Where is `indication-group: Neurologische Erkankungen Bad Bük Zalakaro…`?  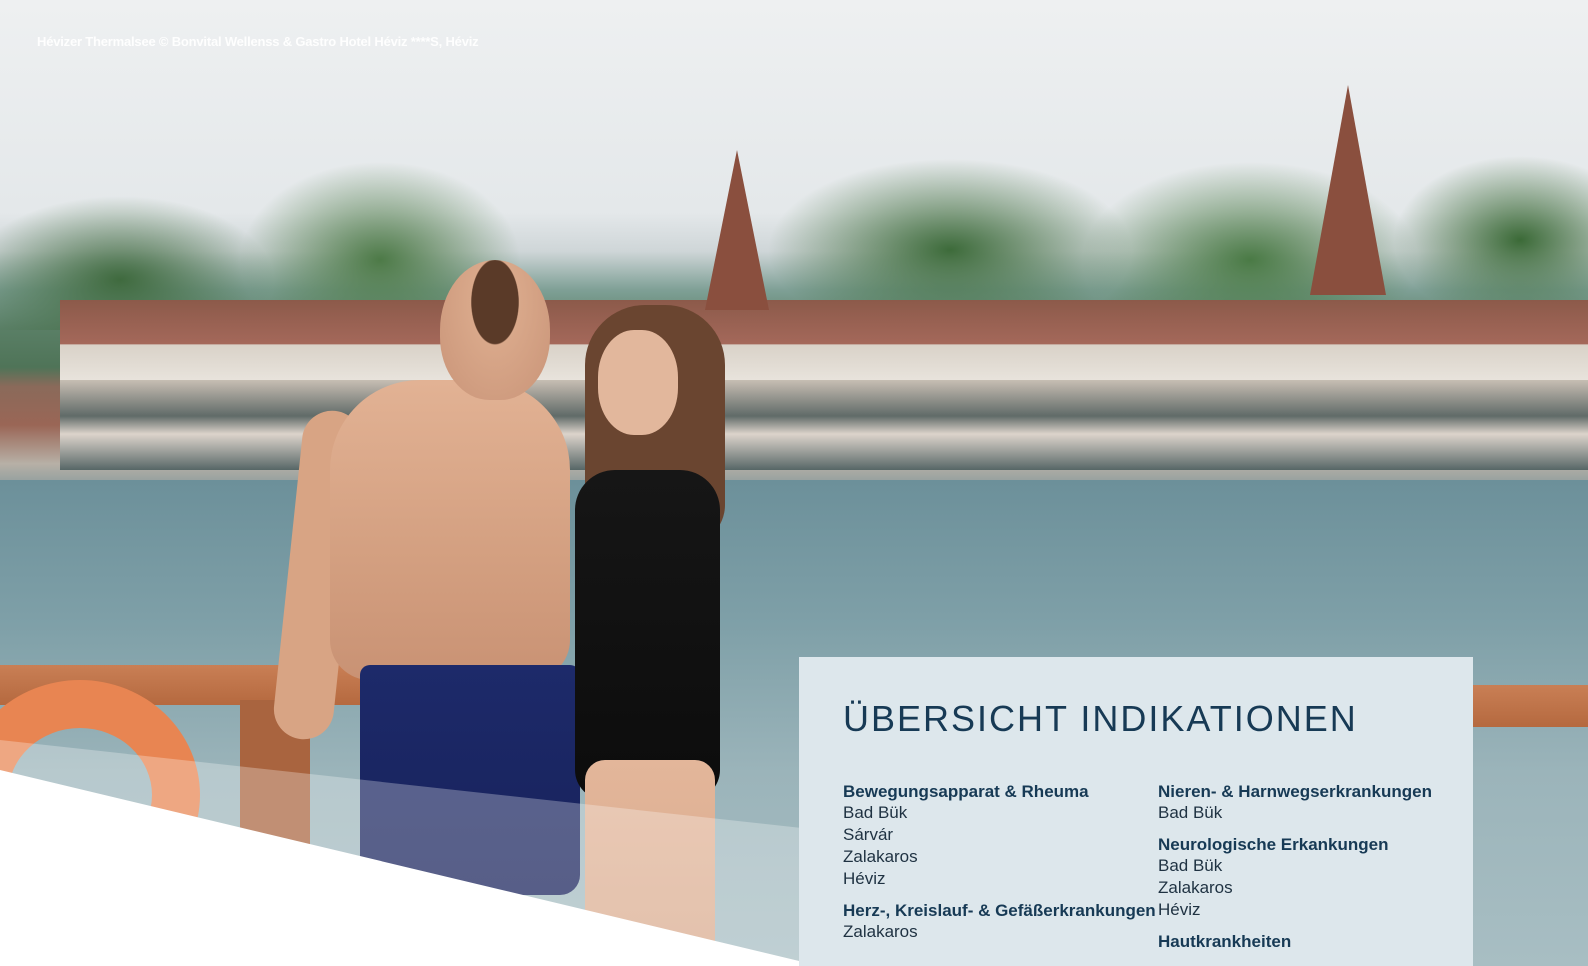
indication-group: Neurologische Erkankungen Bad Bük Zalakaro… is located at coordinates (1315, 877).